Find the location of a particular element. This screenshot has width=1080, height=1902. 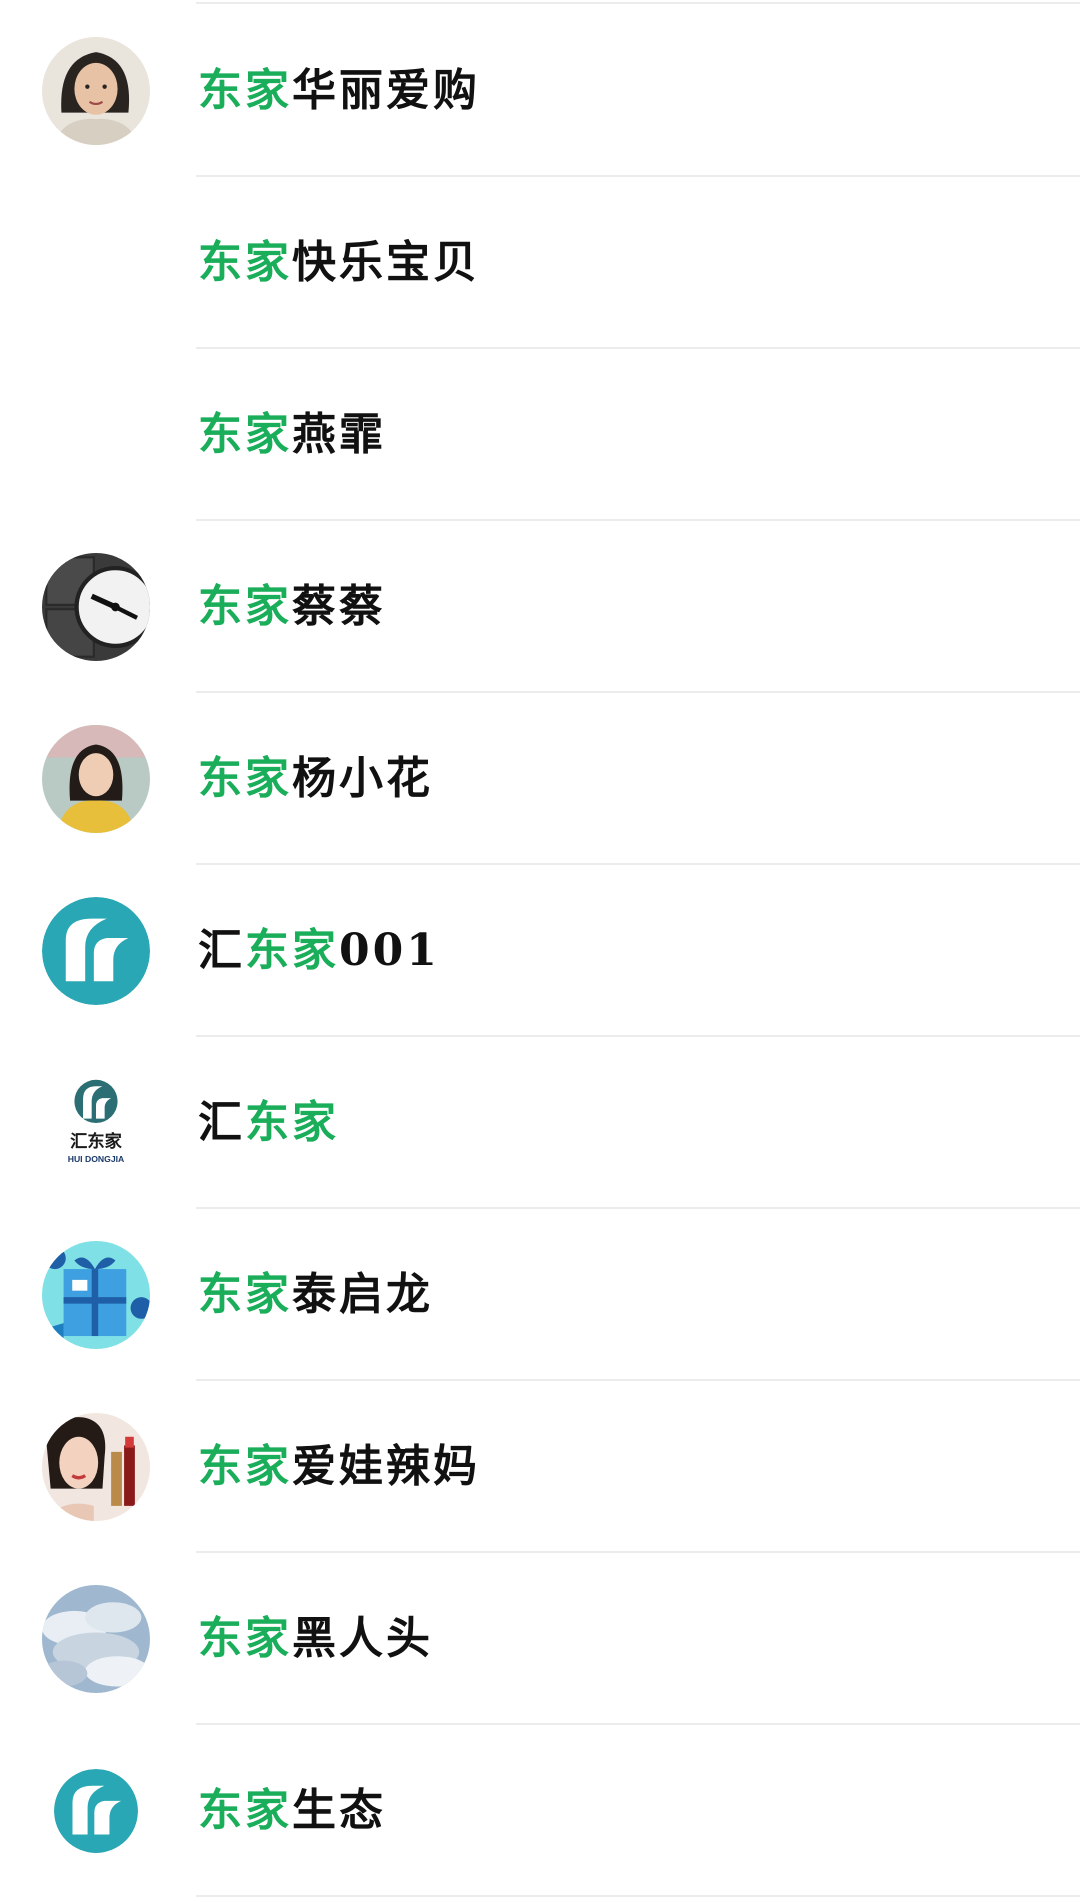

name-suffix: 黑人头 is located at coordinates (362, 1638).